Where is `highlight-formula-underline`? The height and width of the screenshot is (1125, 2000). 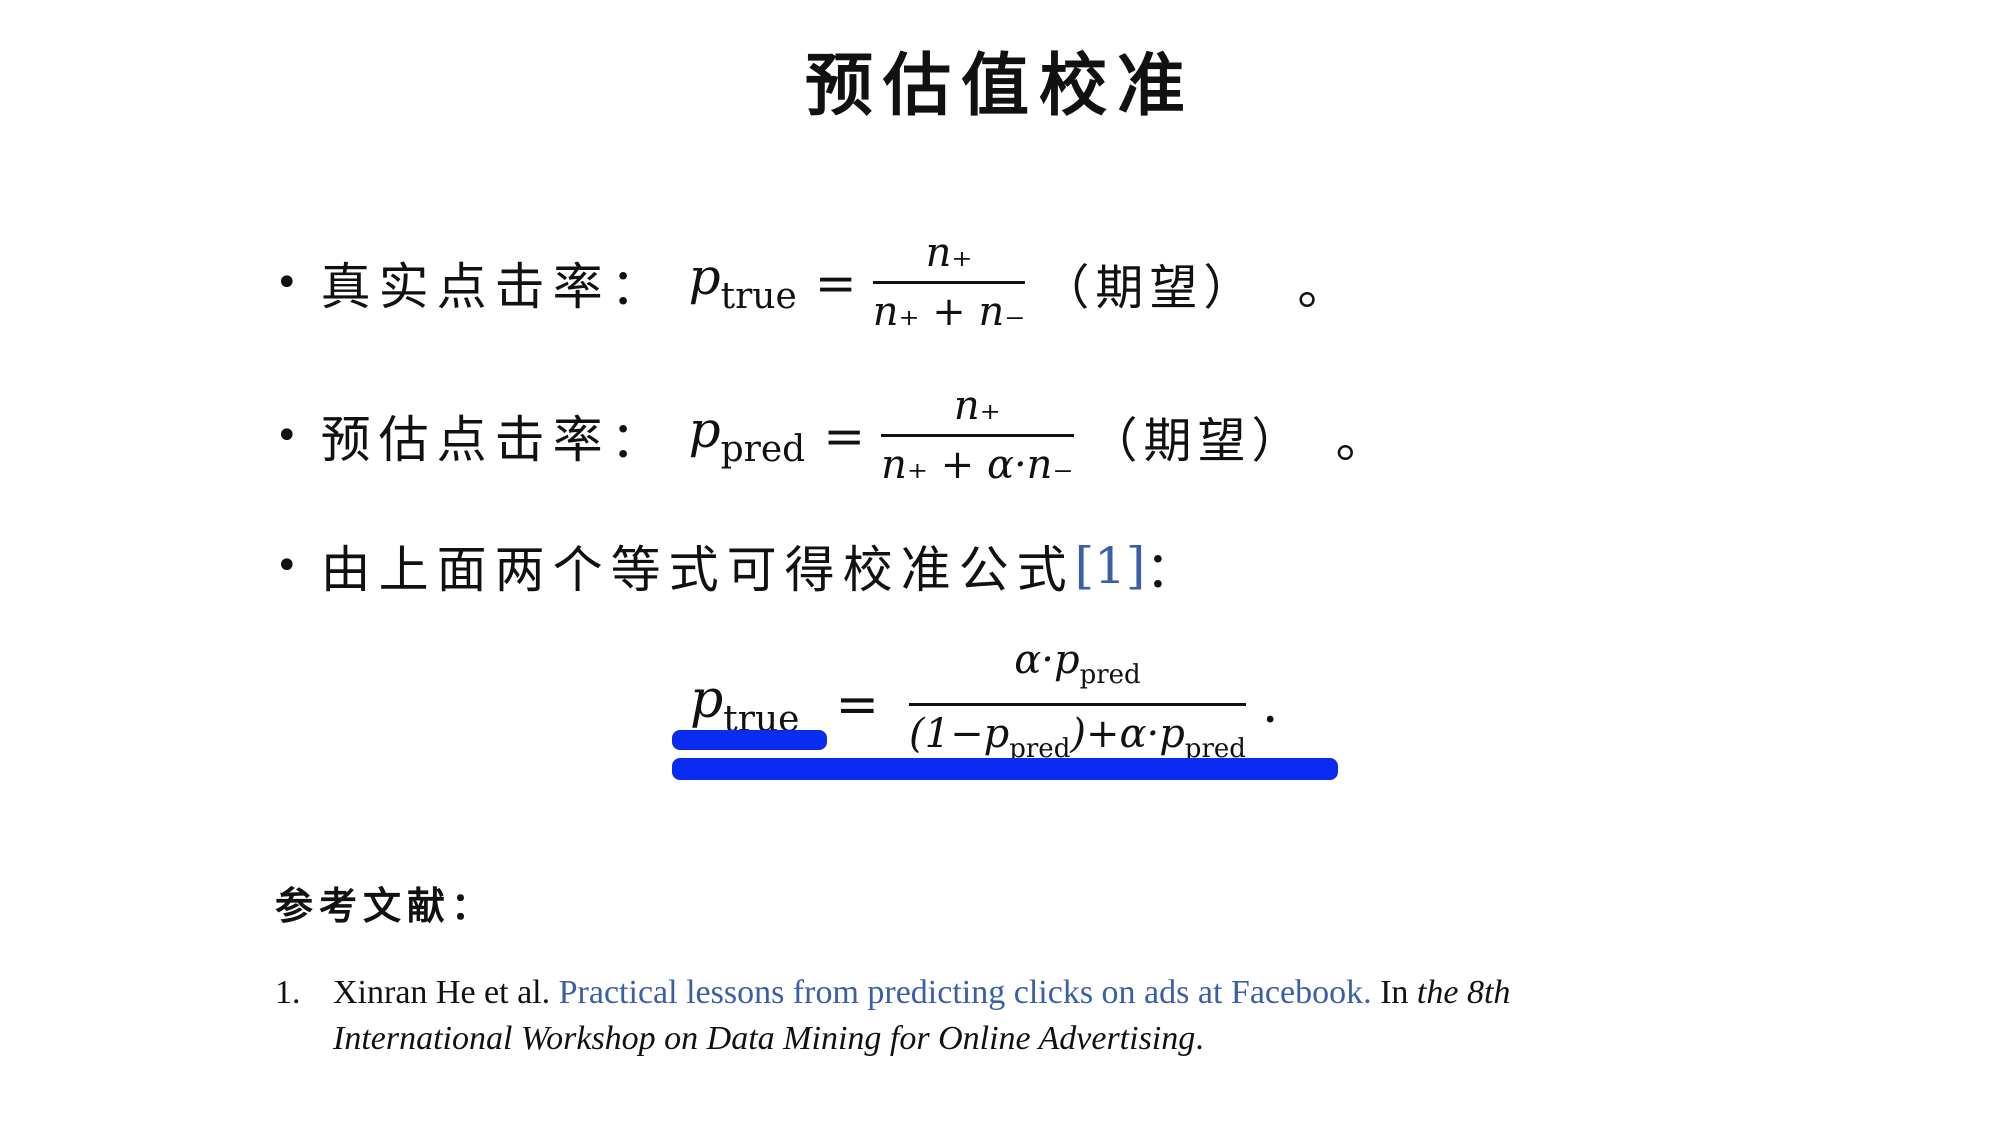
highlight-formula-underline is located at coordinates (1005, 769).